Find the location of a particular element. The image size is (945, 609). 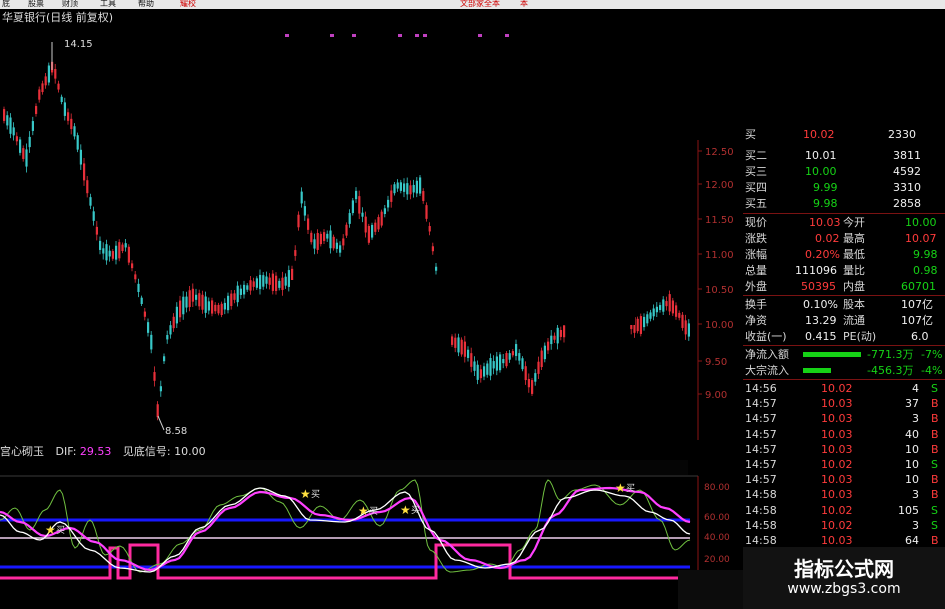

signal-step-line is located at coordinates (345, 561).